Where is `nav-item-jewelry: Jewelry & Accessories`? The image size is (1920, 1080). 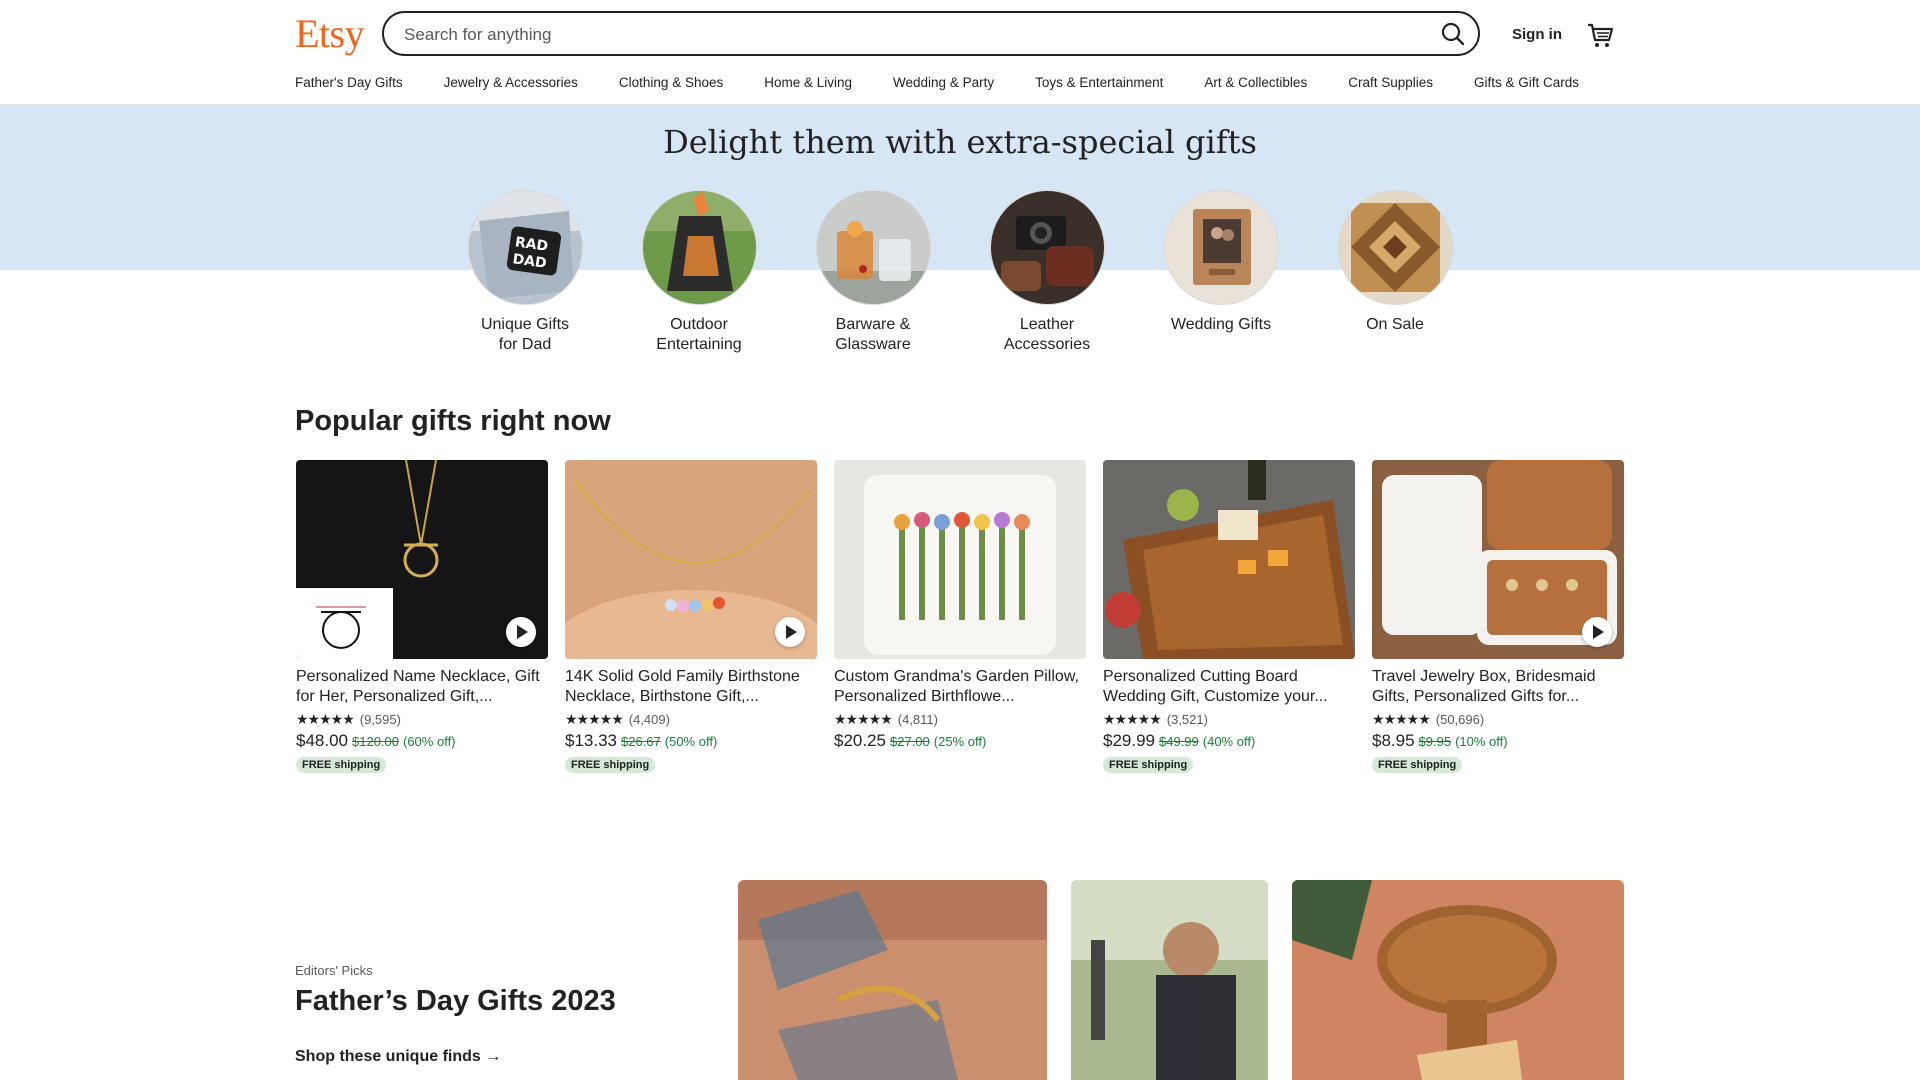 nav-item-jewelry: Jewelry & Accessories is located at coordinates (511, 85).